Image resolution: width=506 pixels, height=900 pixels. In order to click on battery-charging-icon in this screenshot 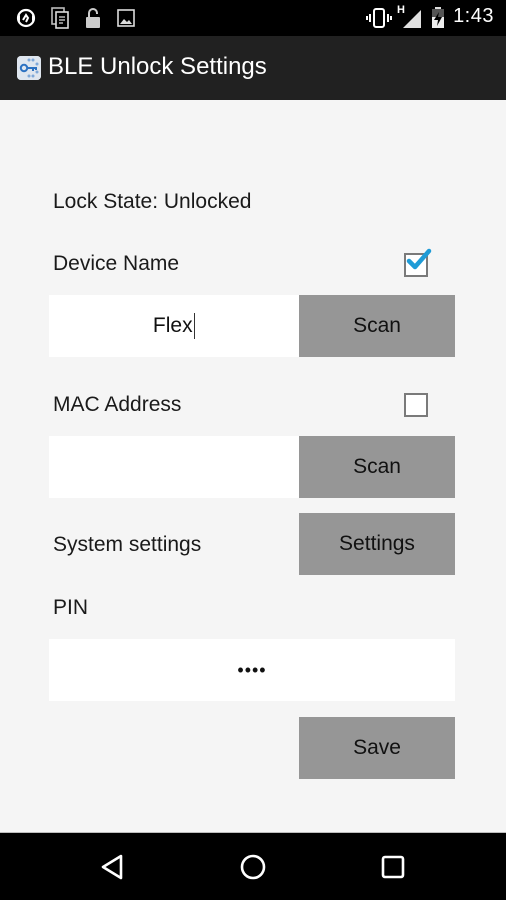, I will do `click(438, 18)`.